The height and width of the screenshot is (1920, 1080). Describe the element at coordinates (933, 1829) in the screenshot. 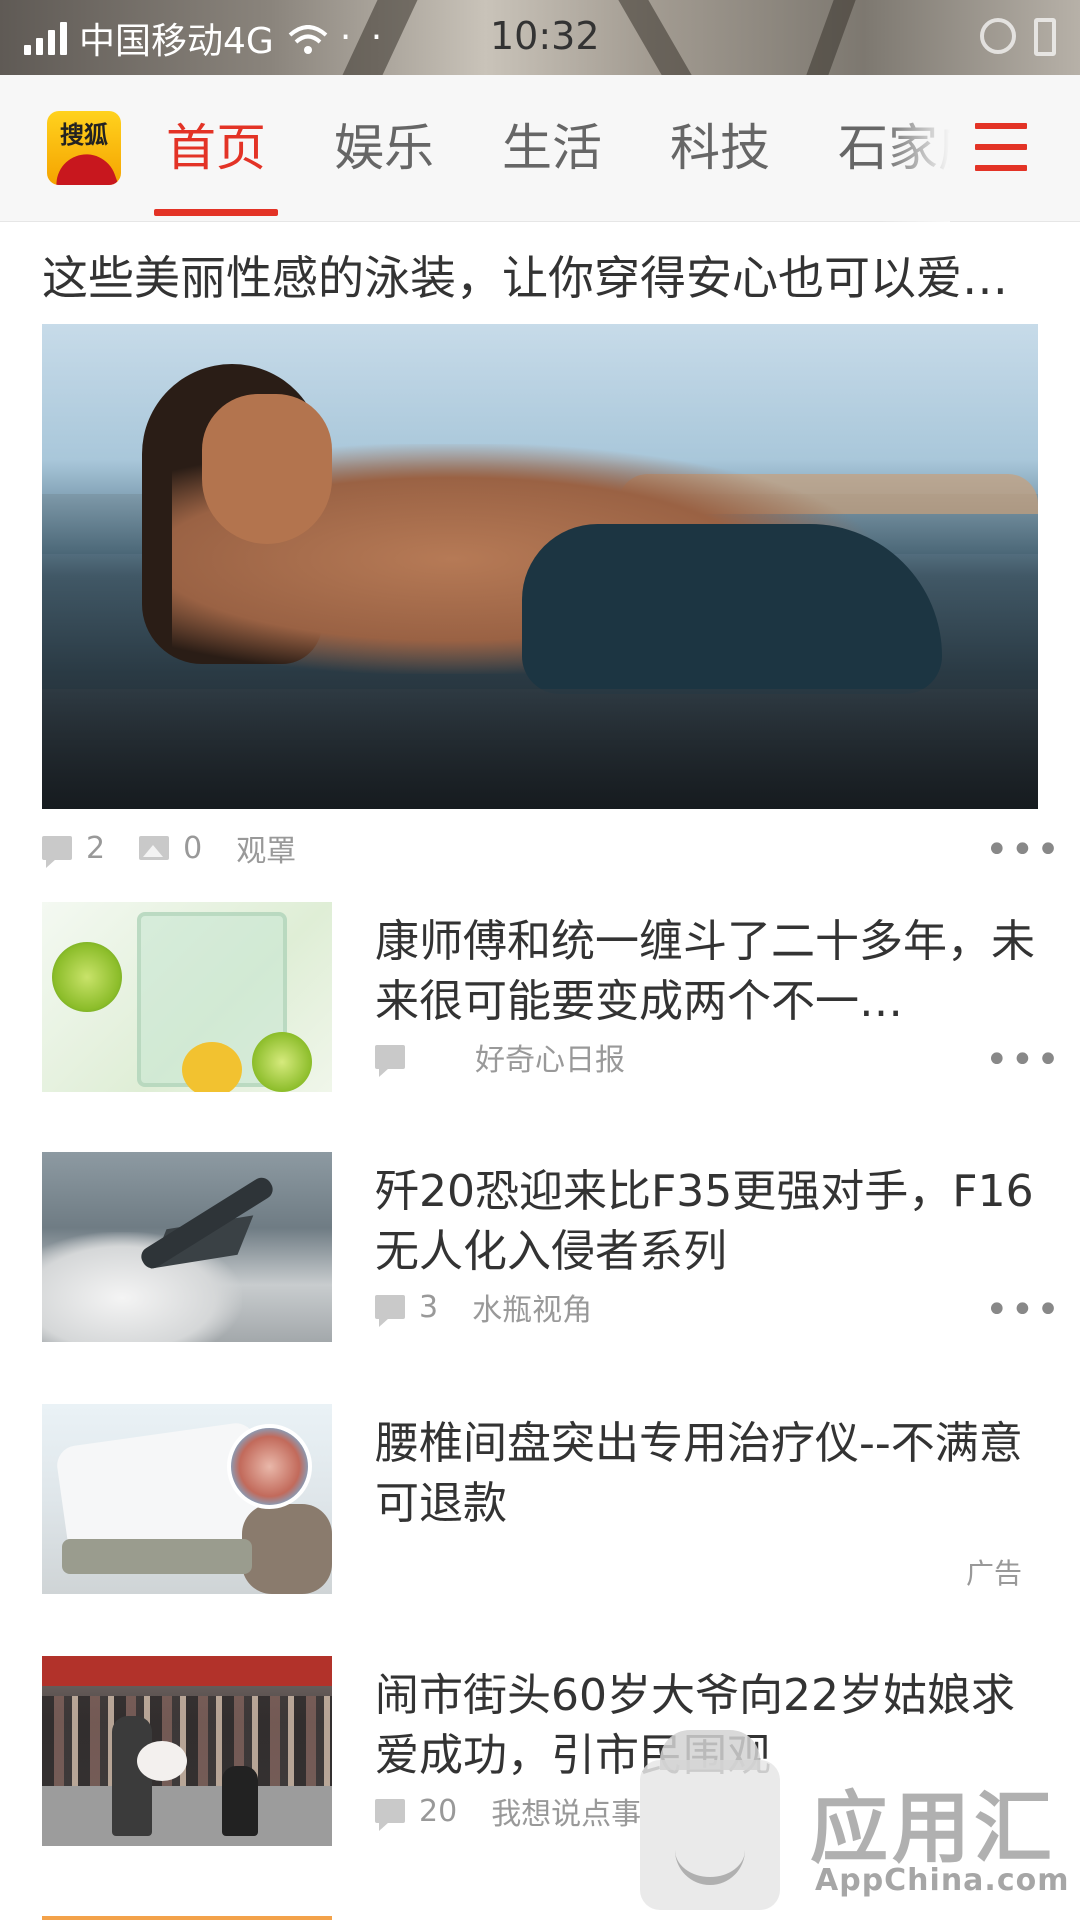

I see `watermark-text: 应用汇` at that location.